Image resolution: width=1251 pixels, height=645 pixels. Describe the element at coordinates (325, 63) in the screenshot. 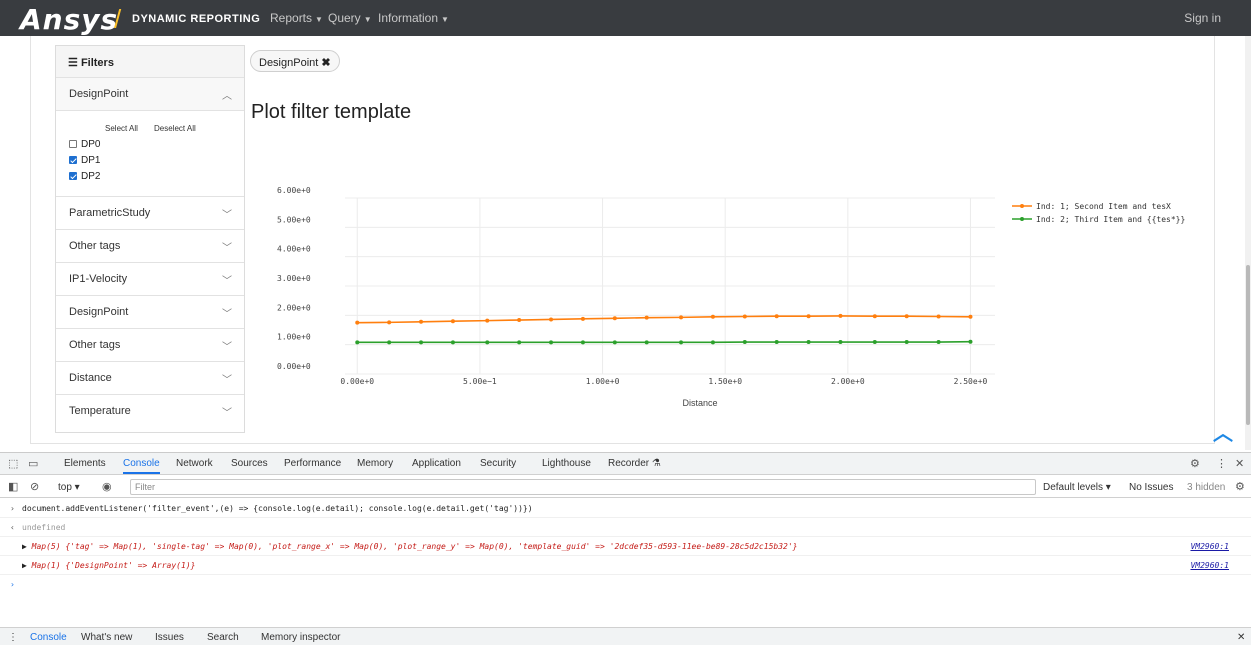

I see `close-icon: ✖` at that location.